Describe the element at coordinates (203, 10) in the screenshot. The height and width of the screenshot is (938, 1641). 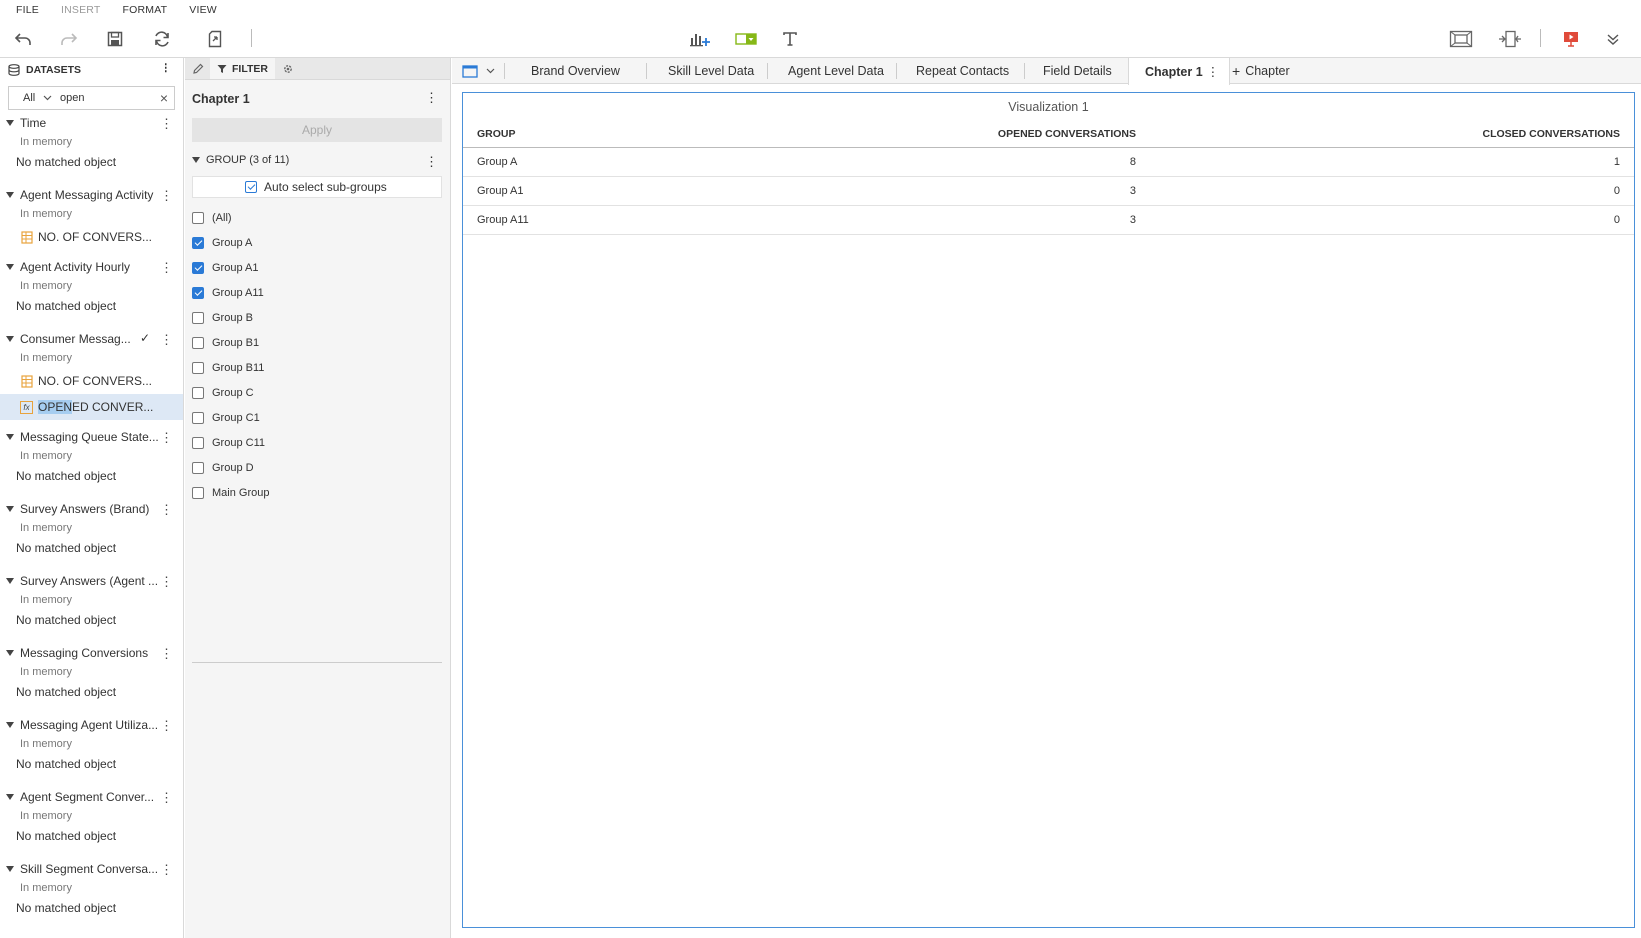
I see `menu-view: VIEW` at that location.